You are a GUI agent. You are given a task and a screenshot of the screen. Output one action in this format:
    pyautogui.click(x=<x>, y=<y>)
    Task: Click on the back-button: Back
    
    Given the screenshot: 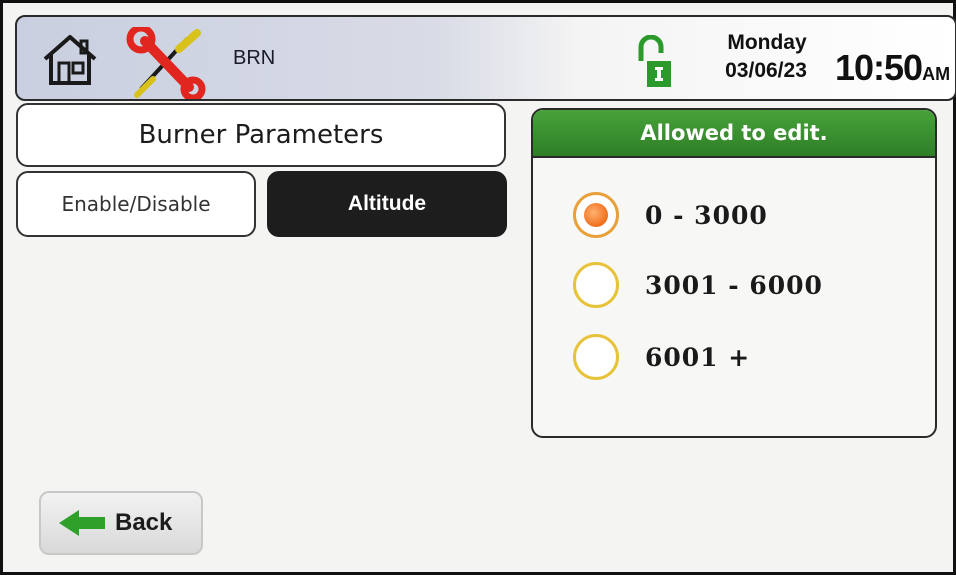 What is the action you would take?
    pyautogui.click(x=121, y=523)
    